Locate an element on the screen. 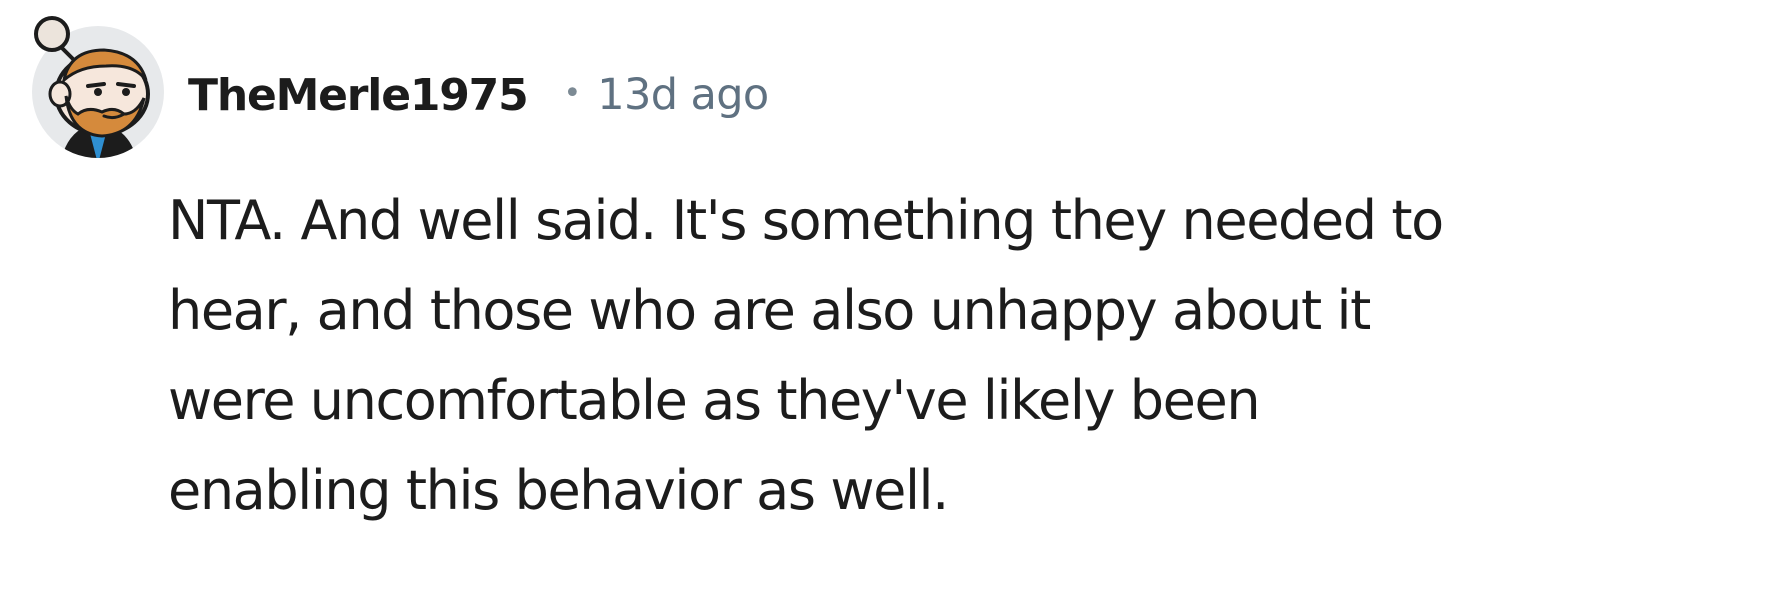 This screenshot has height=596, width=1766. comment-header: TheMerle1975 • 13d ago is located at coordinates (478, 95).